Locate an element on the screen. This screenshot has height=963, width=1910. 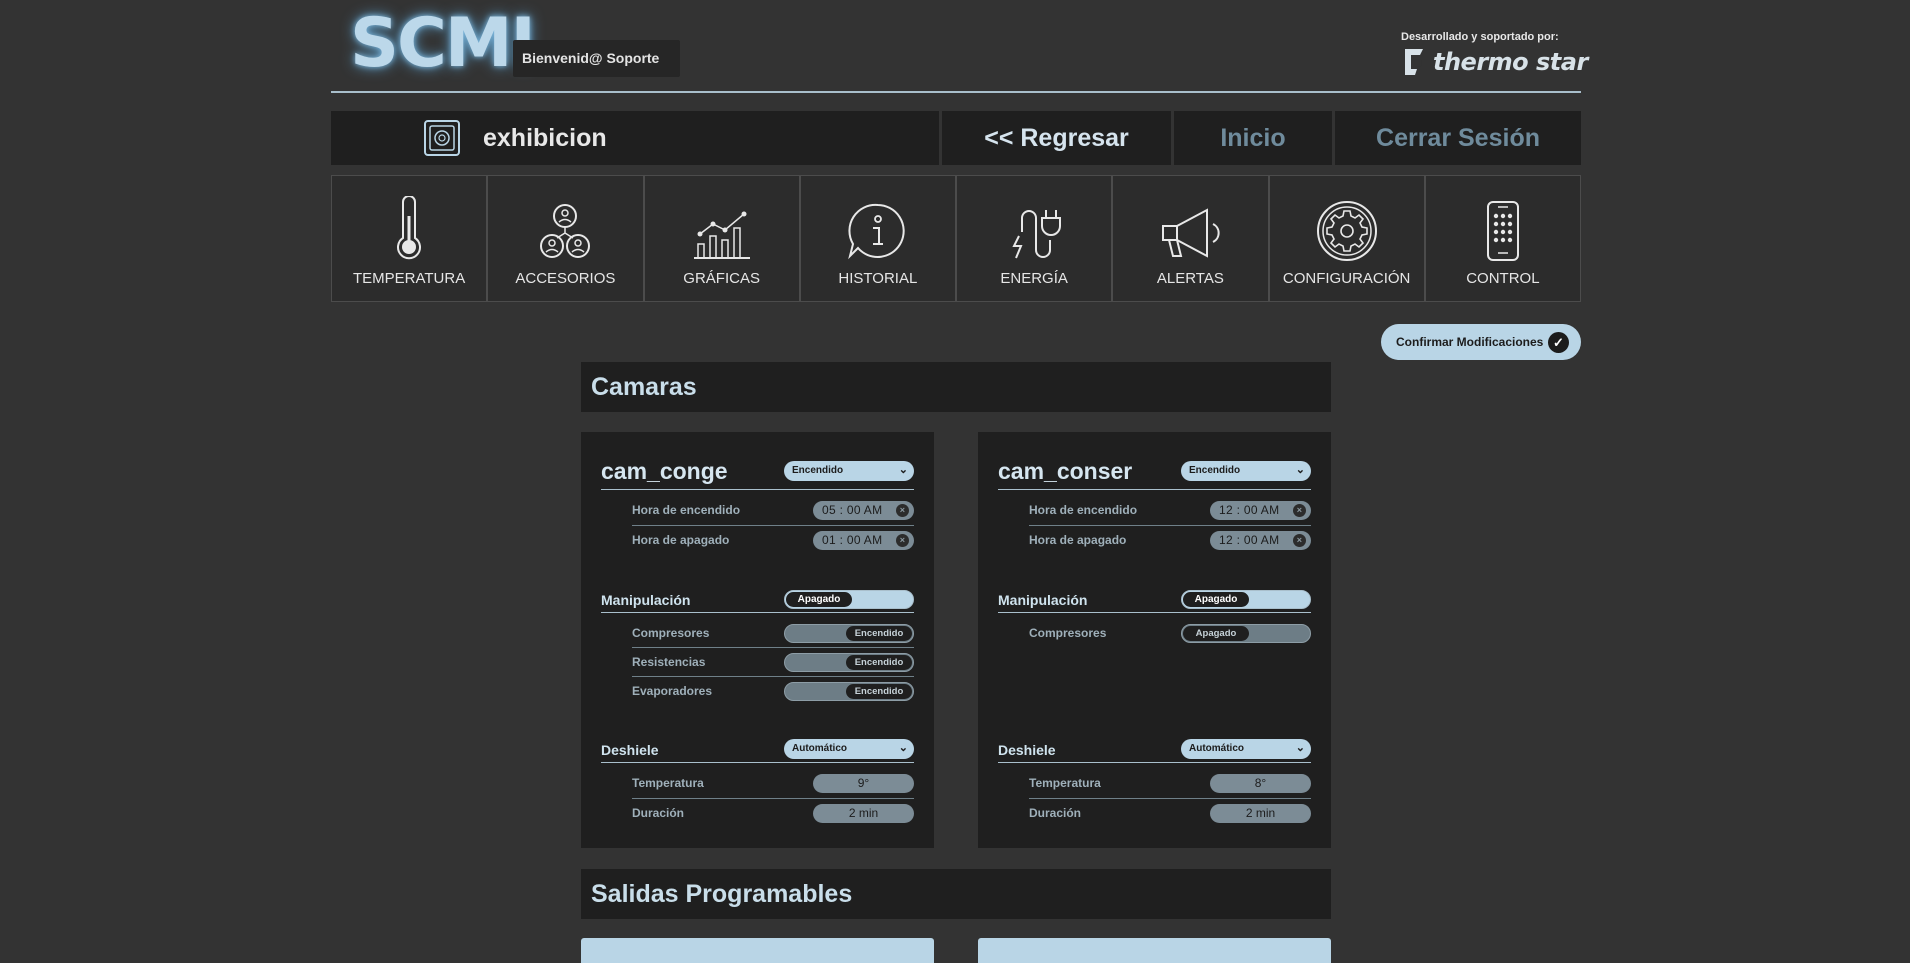
back-button: << Regresar is located at coordinates (1056, 138).